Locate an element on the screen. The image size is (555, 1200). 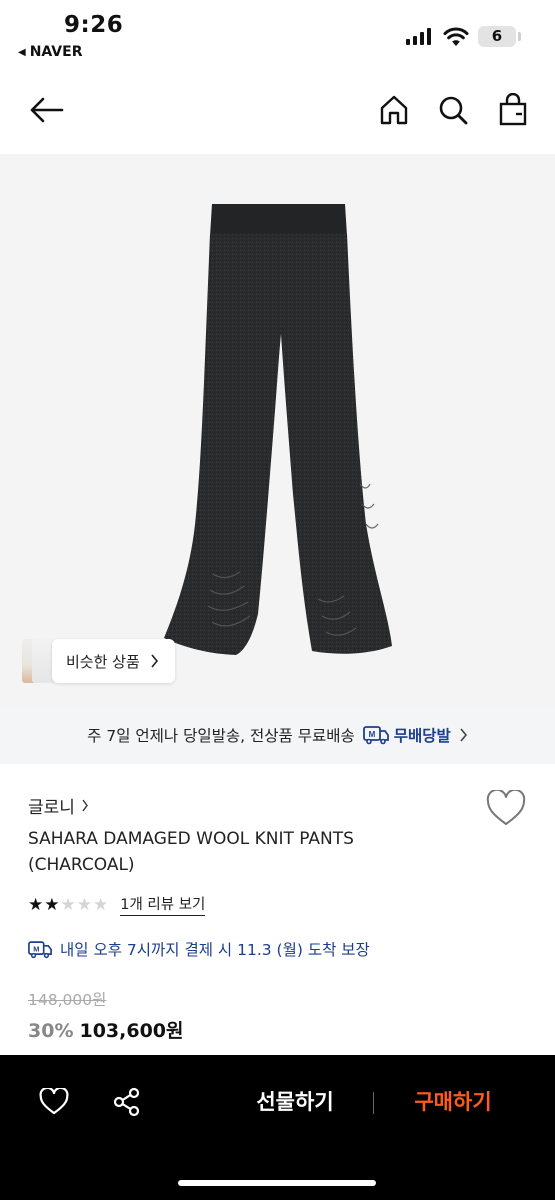
buy-button: 구매하기 is located at coordinates (453, 1102).